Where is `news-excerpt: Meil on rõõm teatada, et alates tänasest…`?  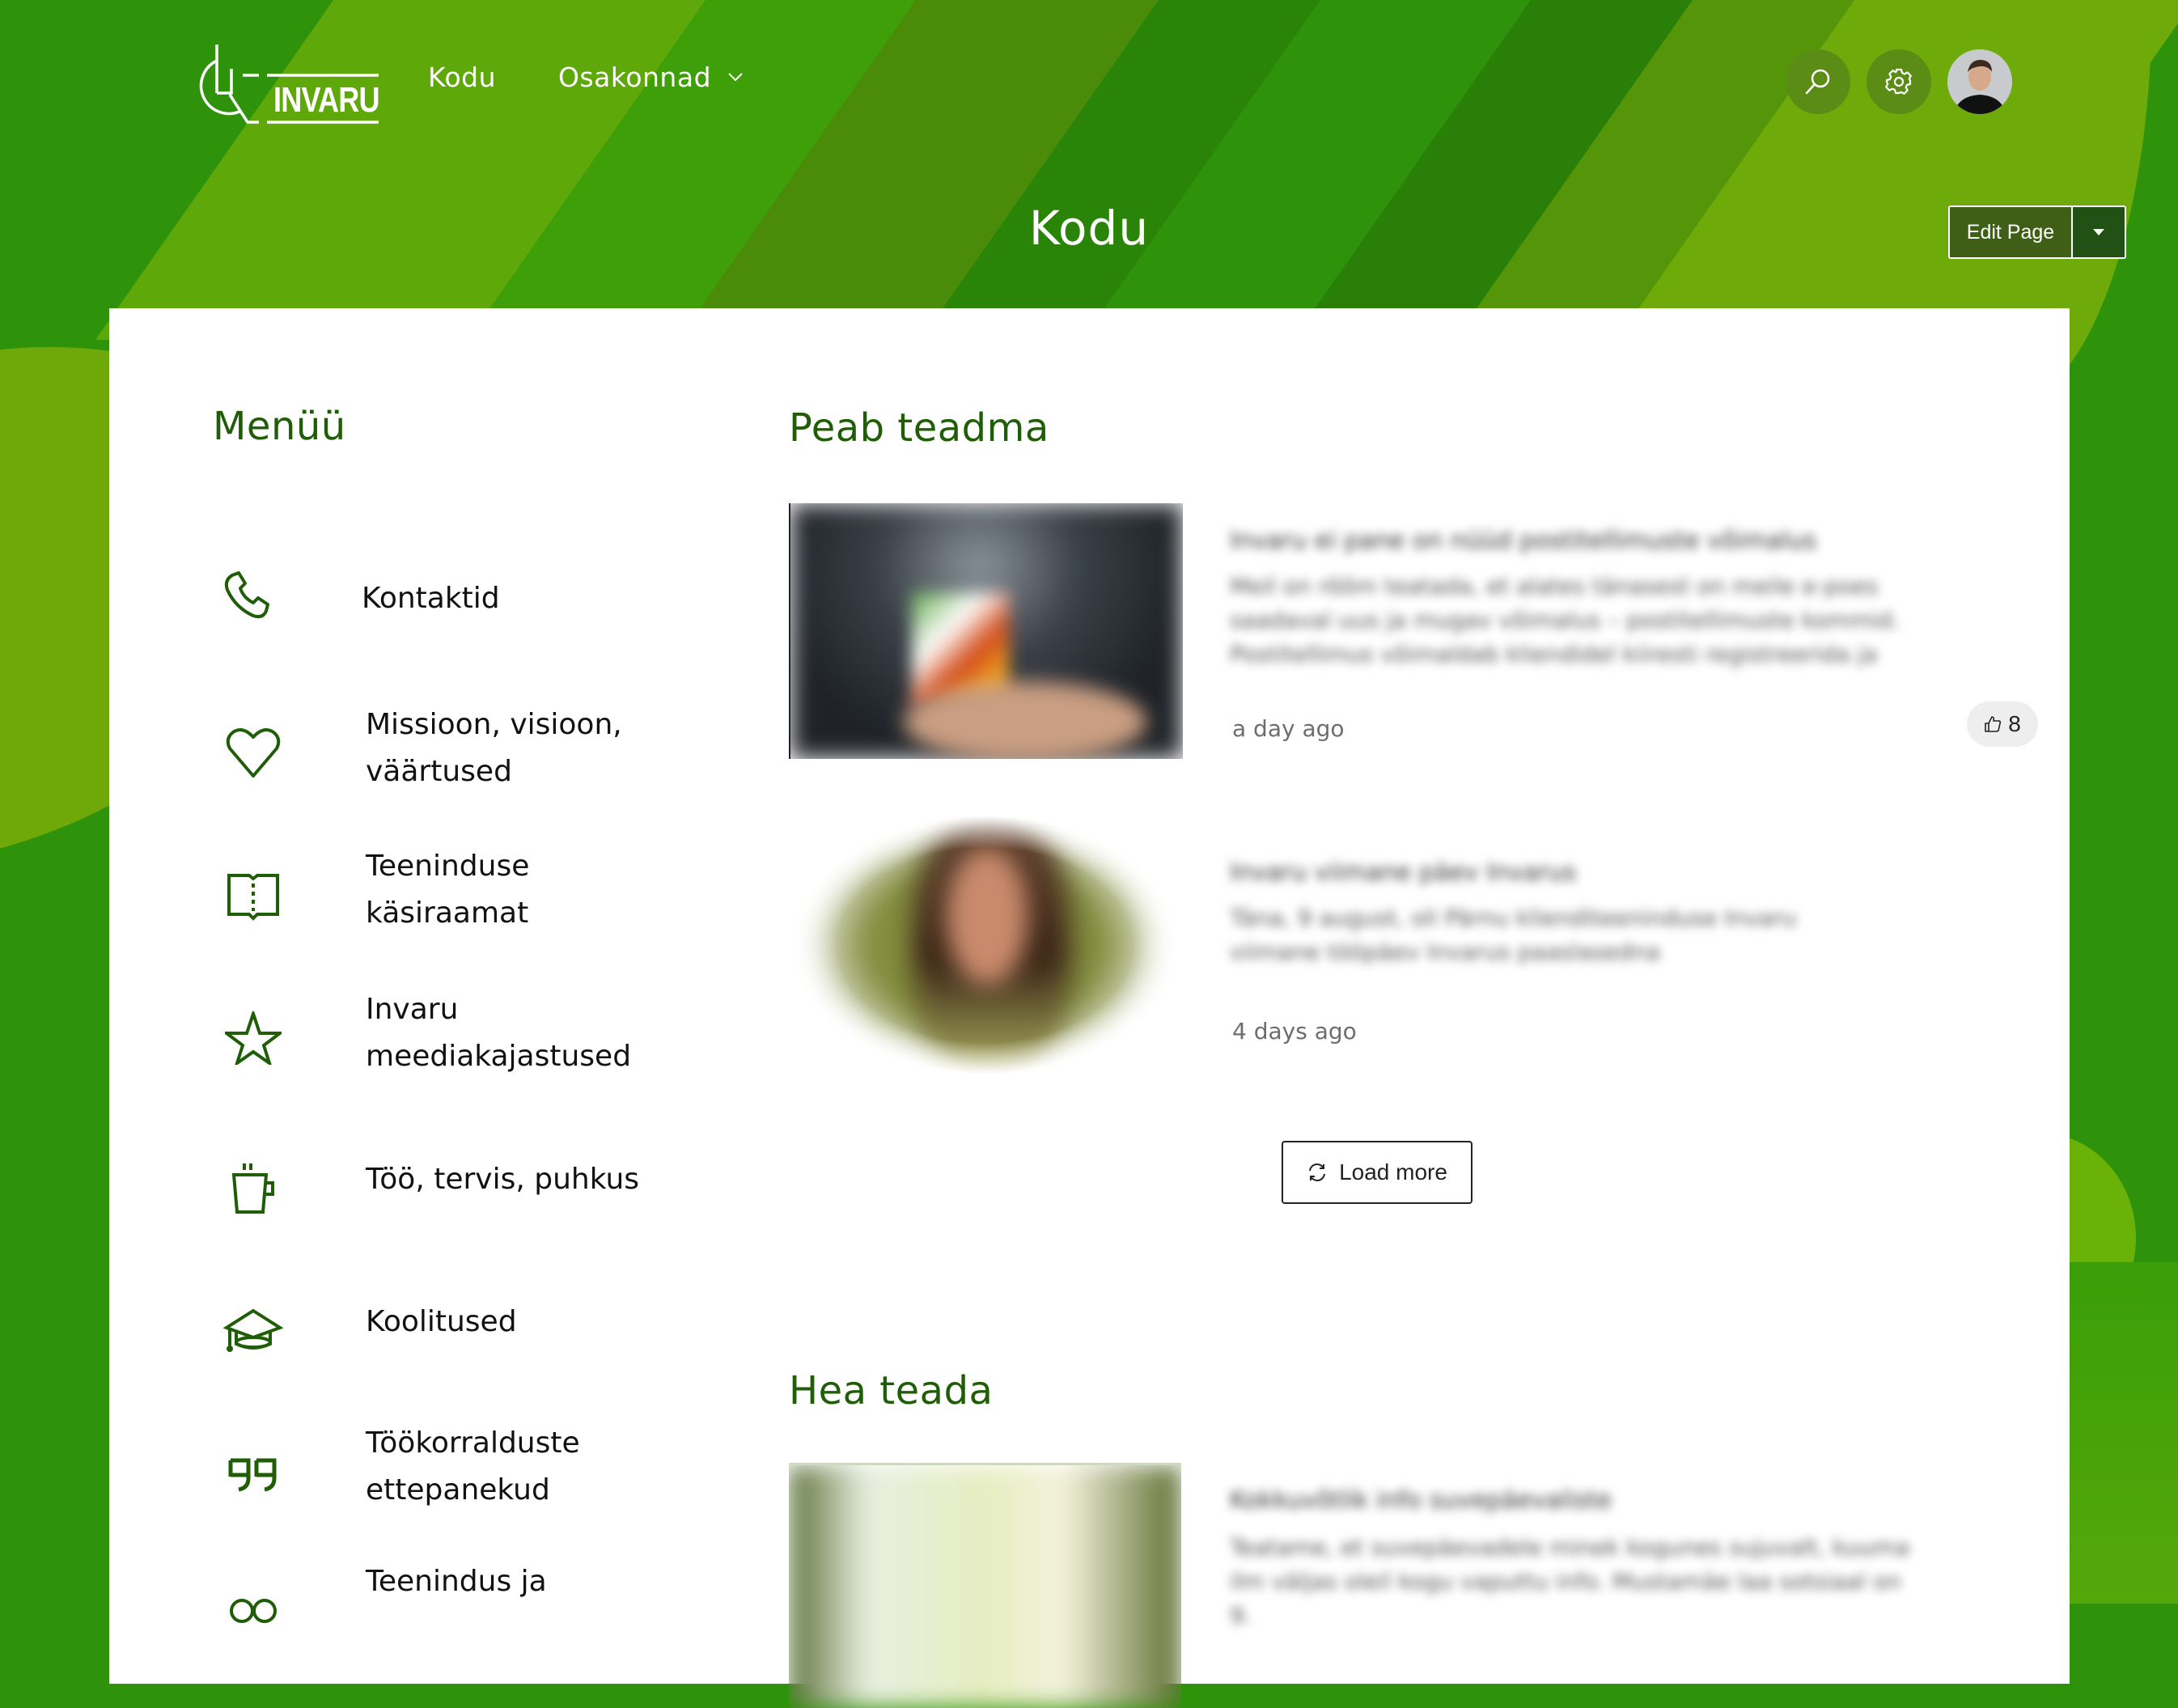 news-excerpt: Meil on rõõm teatada, et alates tänasest… is located at coordinates (1565, 620).